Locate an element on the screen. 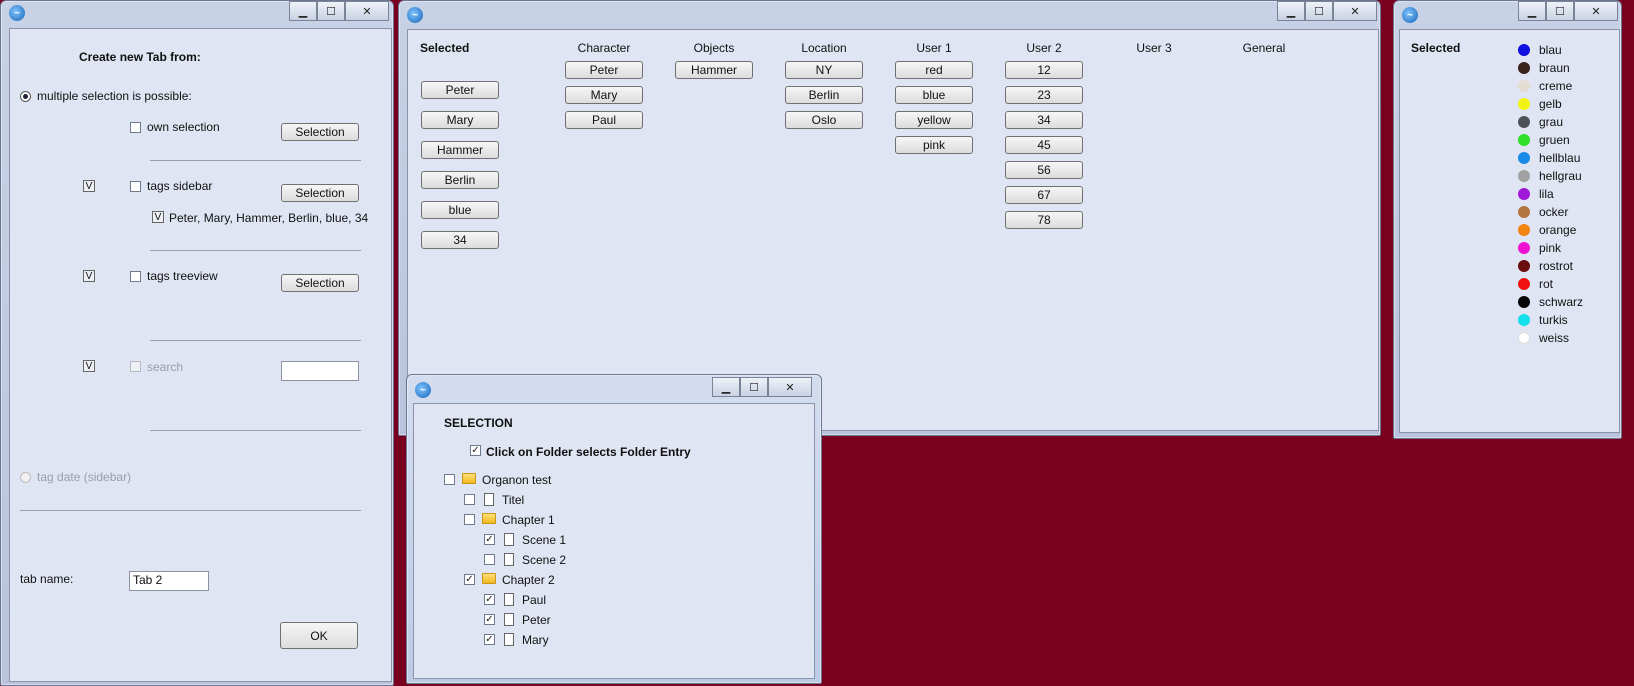 This screenshot has width=1634, height=686. color-tag-label: ocker is located at coordinates (1553, 212).